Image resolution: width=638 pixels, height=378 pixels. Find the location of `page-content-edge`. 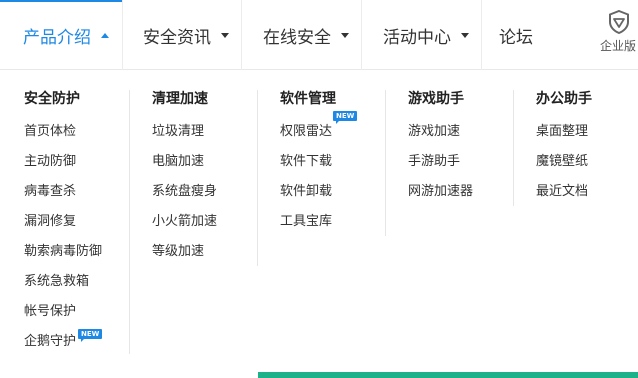

page-content-edge is located at coordinates (319, 375).